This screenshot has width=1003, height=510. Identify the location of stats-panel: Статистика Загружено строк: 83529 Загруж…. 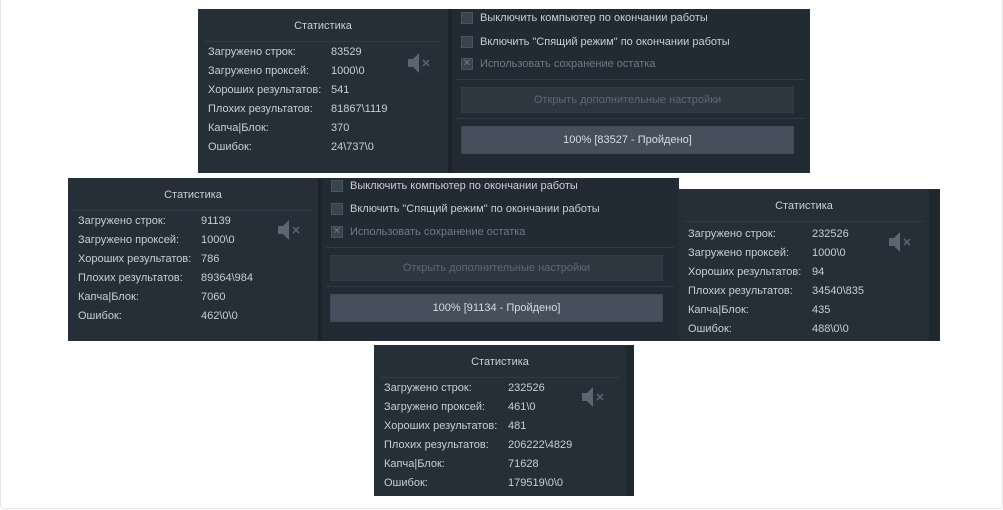
(323, 91).